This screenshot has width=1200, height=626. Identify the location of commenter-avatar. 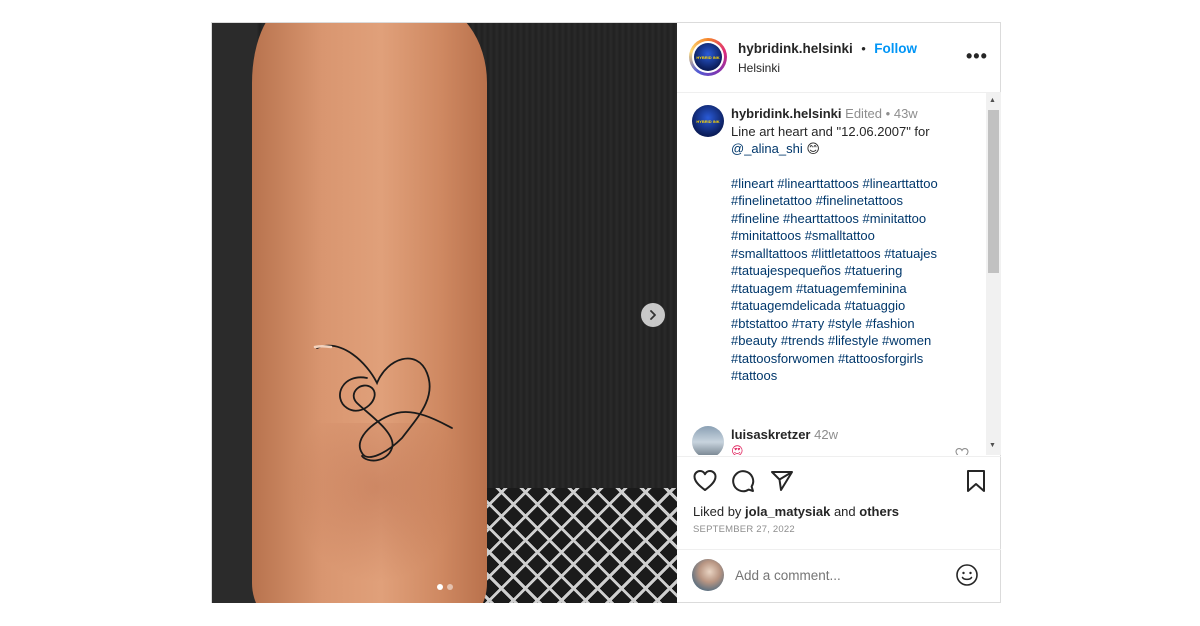
(708, 440).